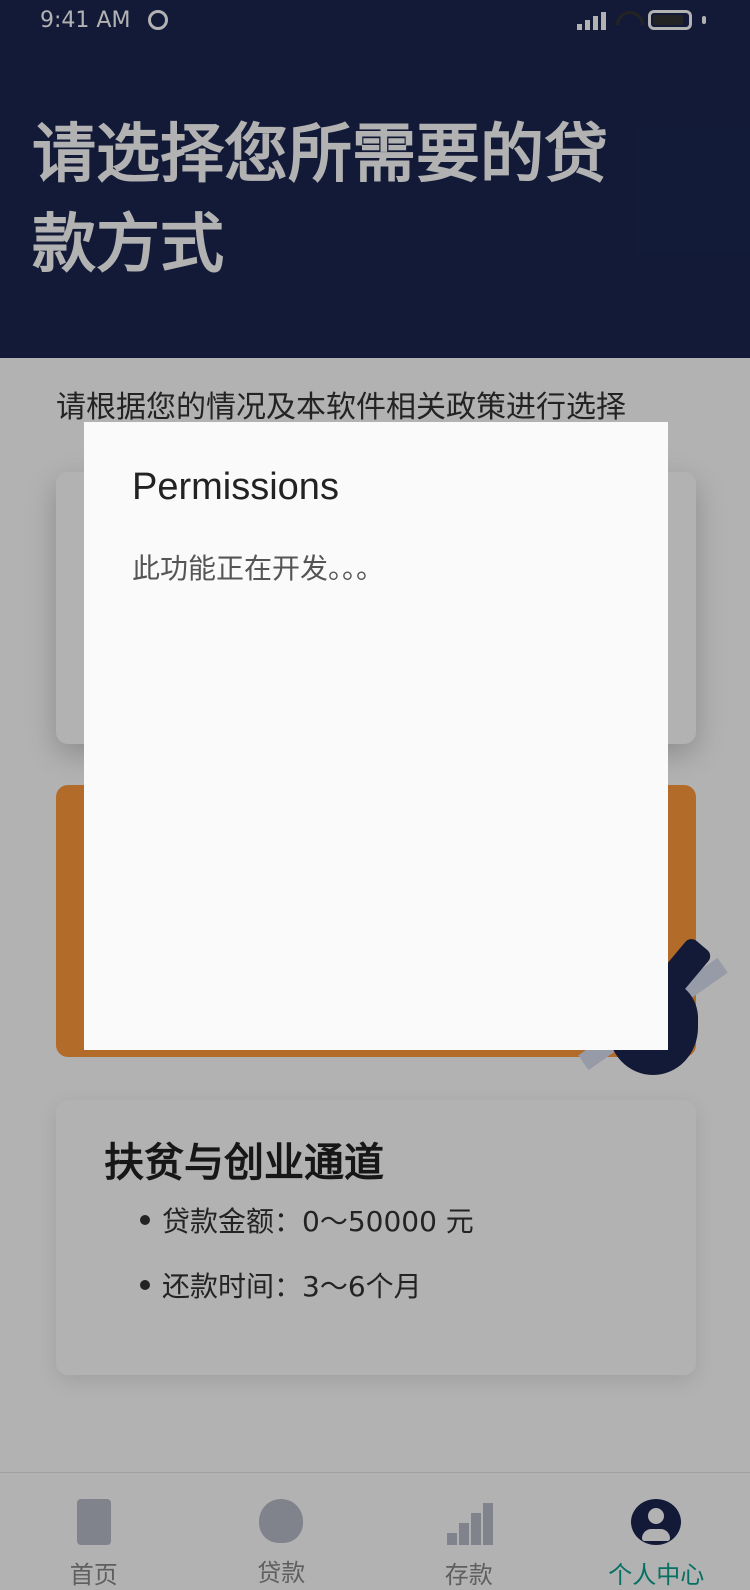  Describe the element at coordinates (258, 568) in the screenshot. I see `dialog-message: 此功能正在开发。。。` at that location.